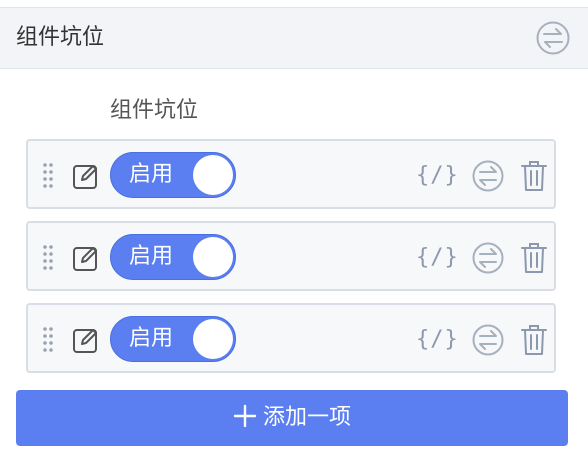  What do you see at coordinates (245, 416) in the screenshot?
I see `plus-icon` at bounding box center [245, 416].